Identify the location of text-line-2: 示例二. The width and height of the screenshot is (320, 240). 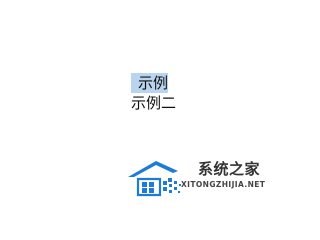
(153, 103).